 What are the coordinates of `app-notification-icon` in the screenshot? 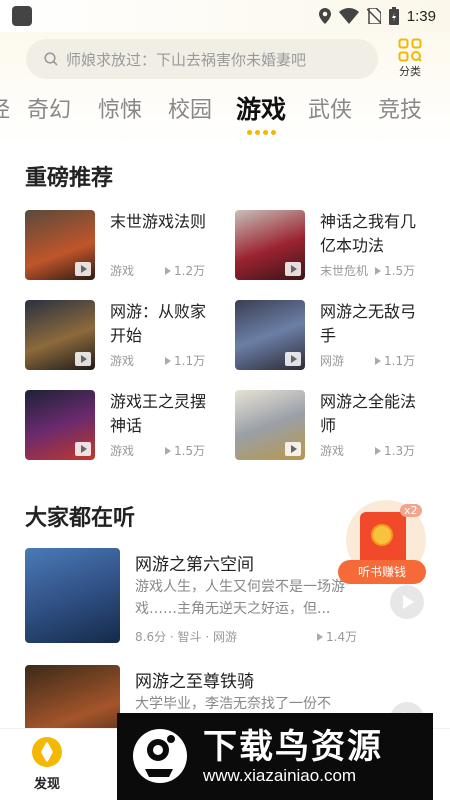 It's located at (22, 16).